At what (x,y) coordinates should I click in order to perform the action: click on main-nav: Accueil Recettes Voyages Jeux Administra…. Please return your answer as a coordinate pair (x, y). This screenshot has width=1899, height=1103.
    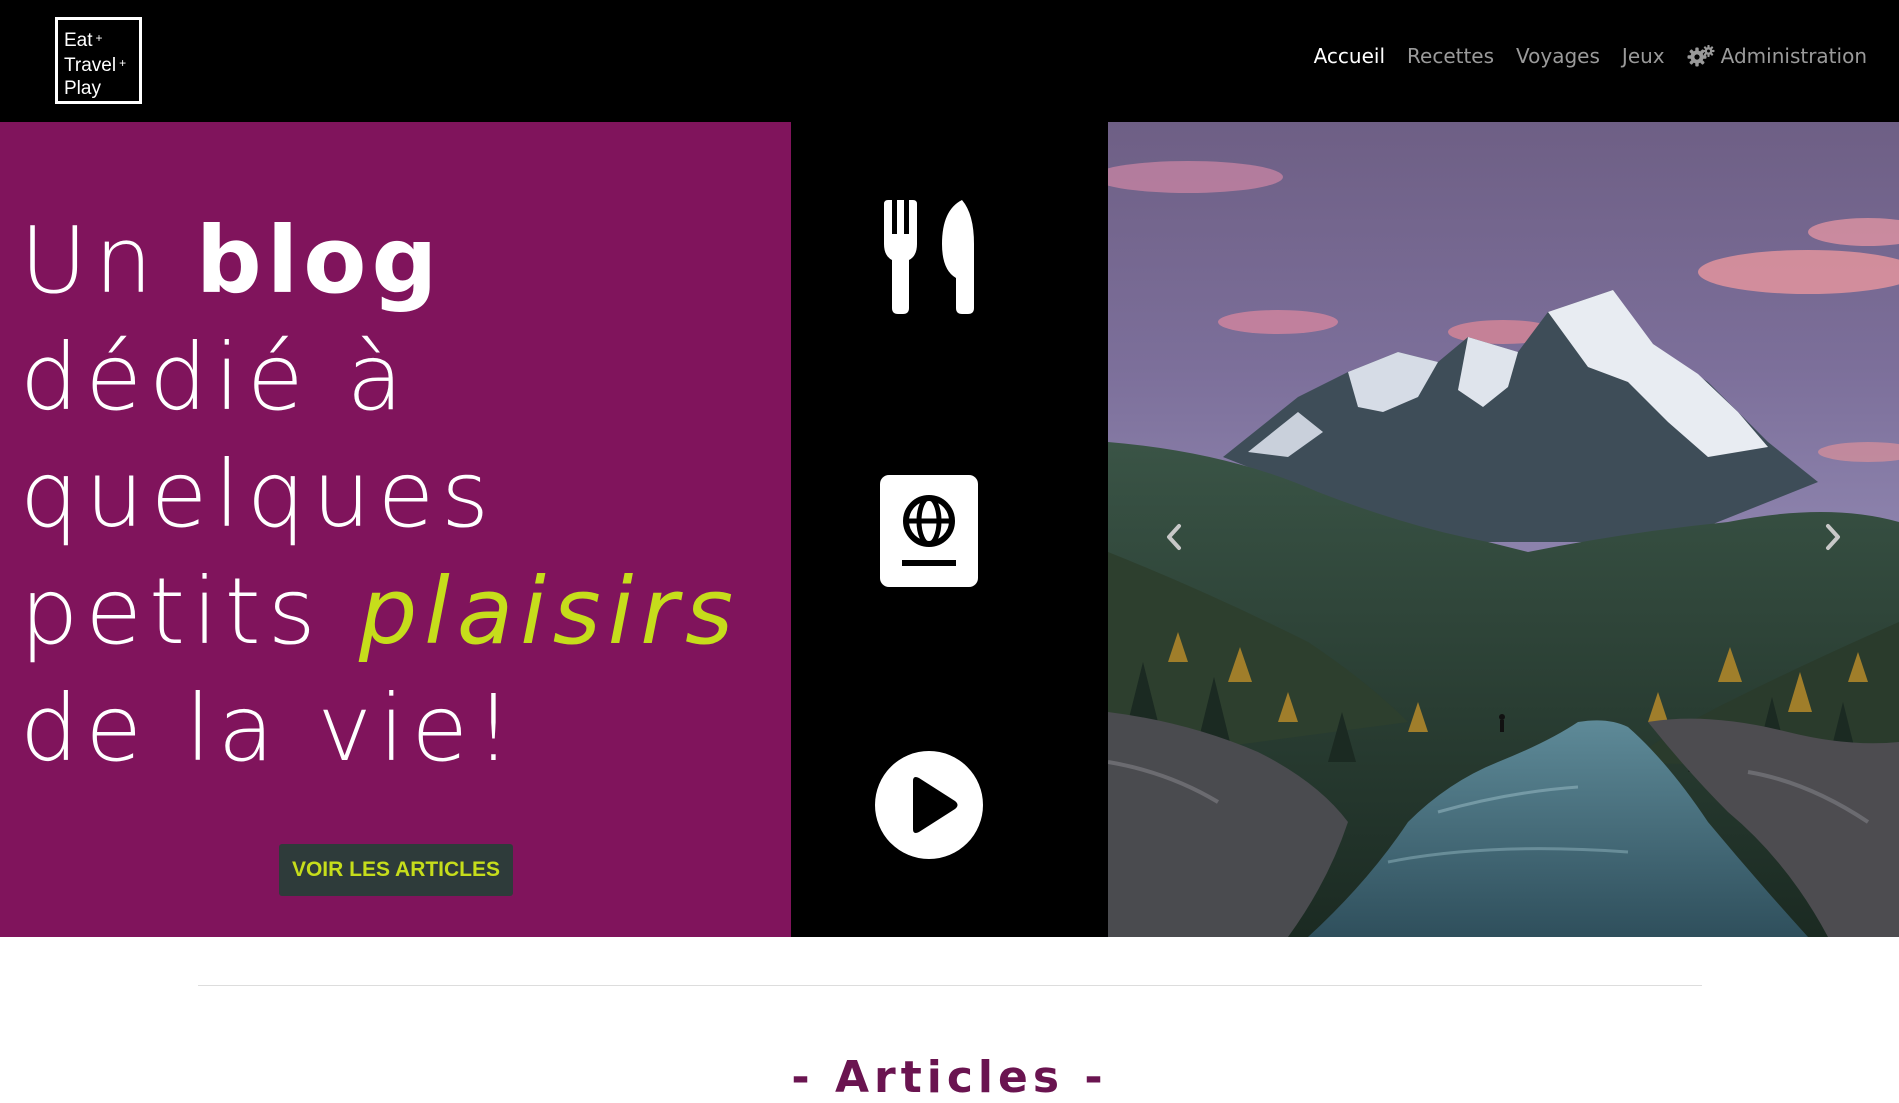
    Looking at the image, I should click on (1590, 56).